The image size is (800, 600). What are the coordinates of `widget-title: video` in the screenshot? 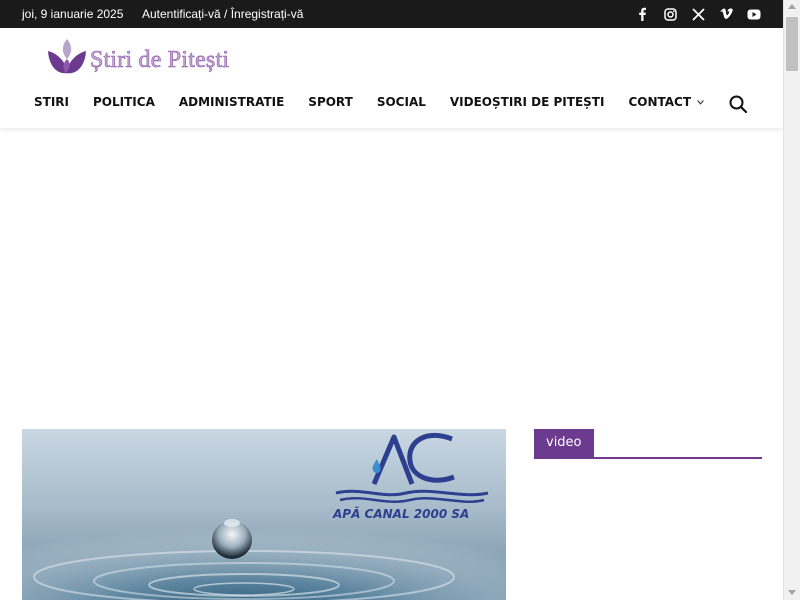 It's located at (564, 443).